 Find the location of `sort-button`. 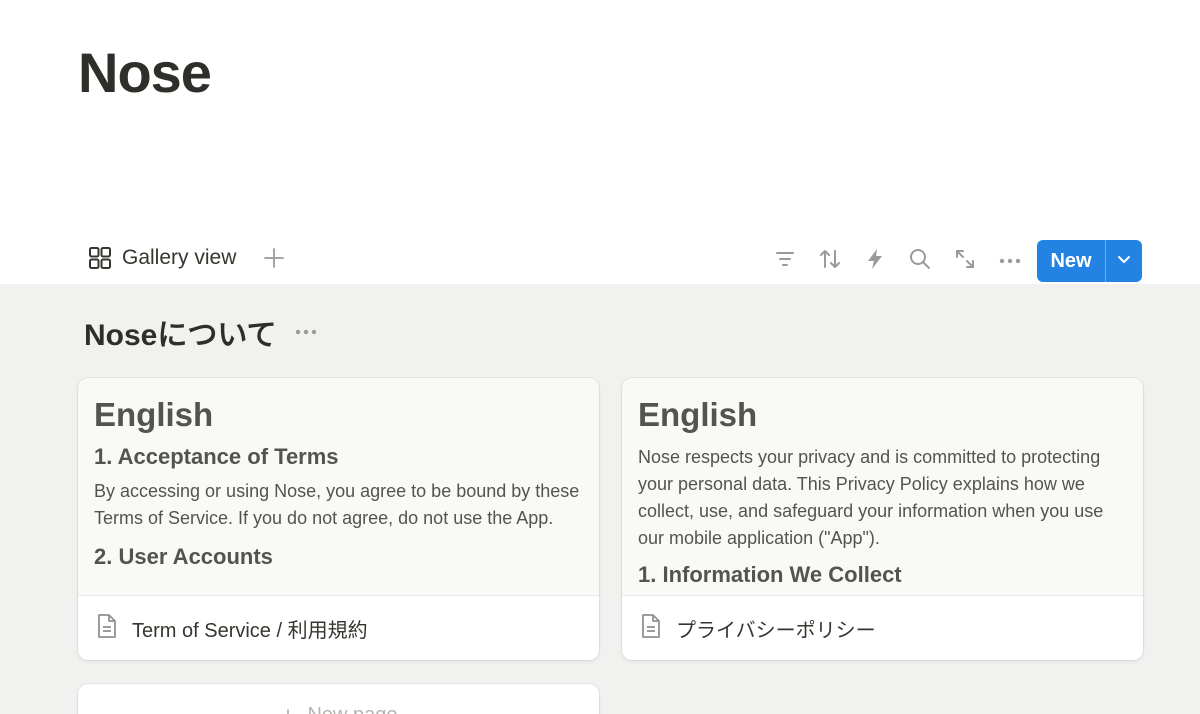

sort-button is located at coordinates (830, 261).